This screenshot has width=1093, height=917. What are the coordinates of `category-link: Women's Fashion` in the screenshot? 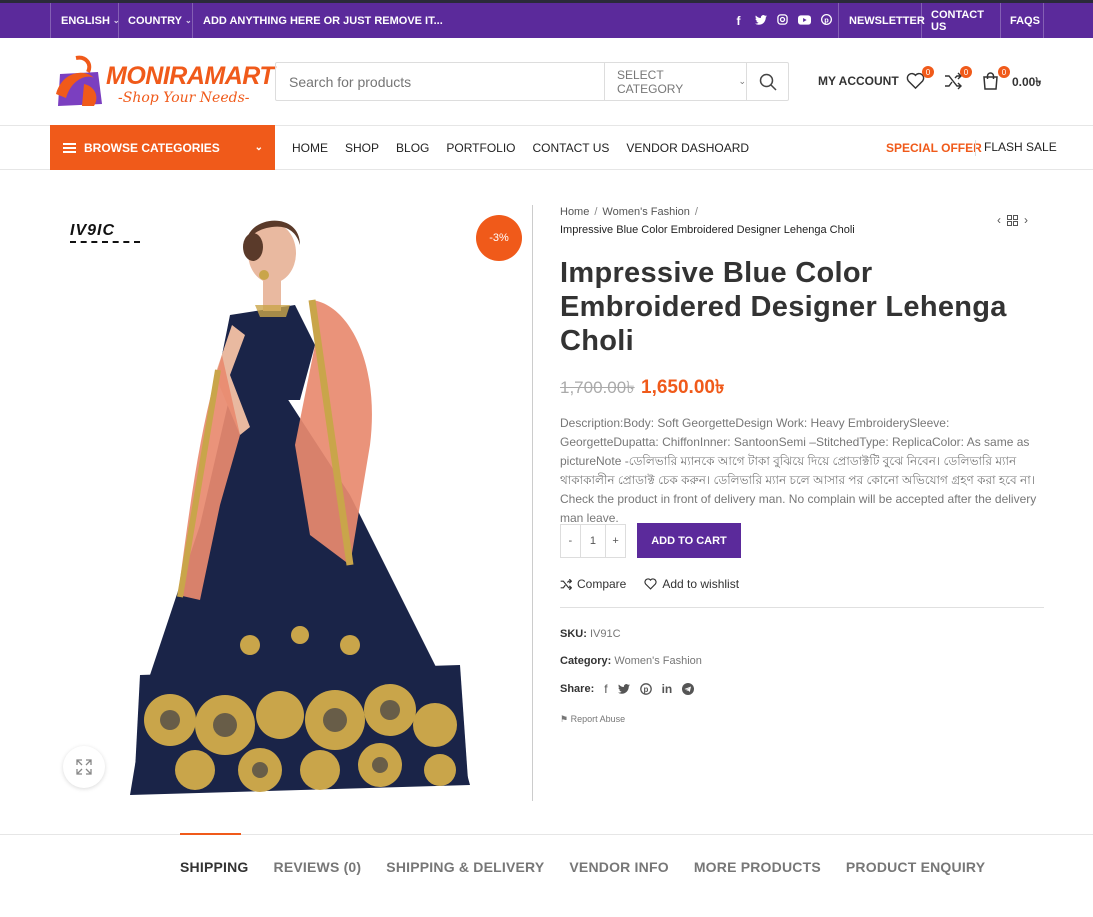 It's located at (658, 661).